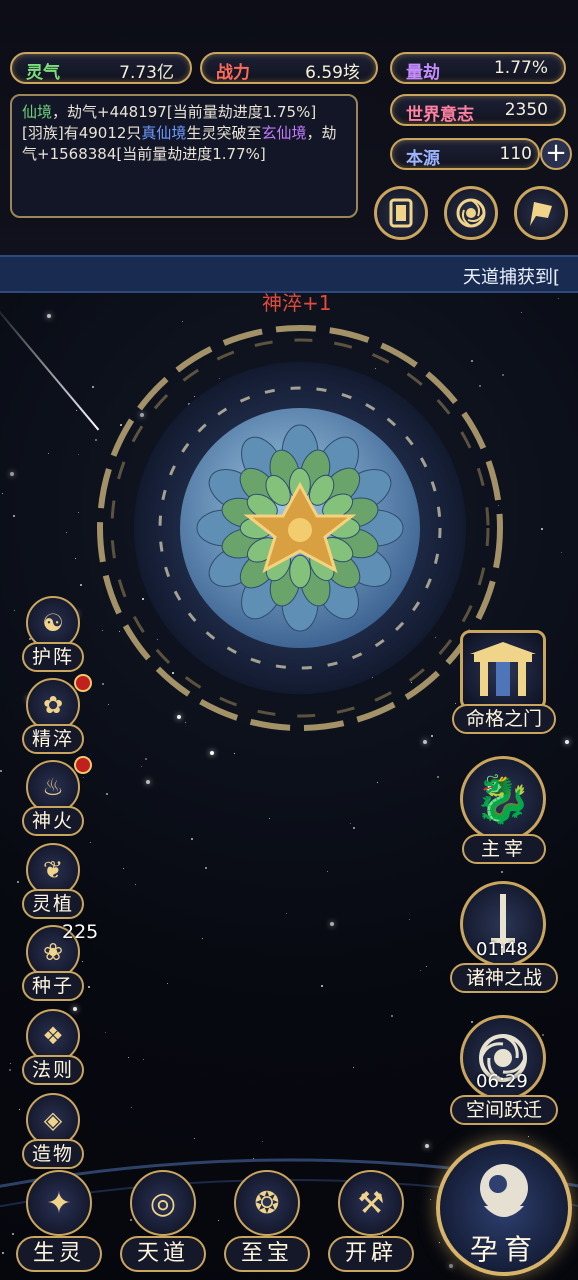 The width and height of the screenshot is (578, 1280). Describe the element at coordinates (503, 1249) in the screenshot. I see `incubate-label: 孕育` at that location.